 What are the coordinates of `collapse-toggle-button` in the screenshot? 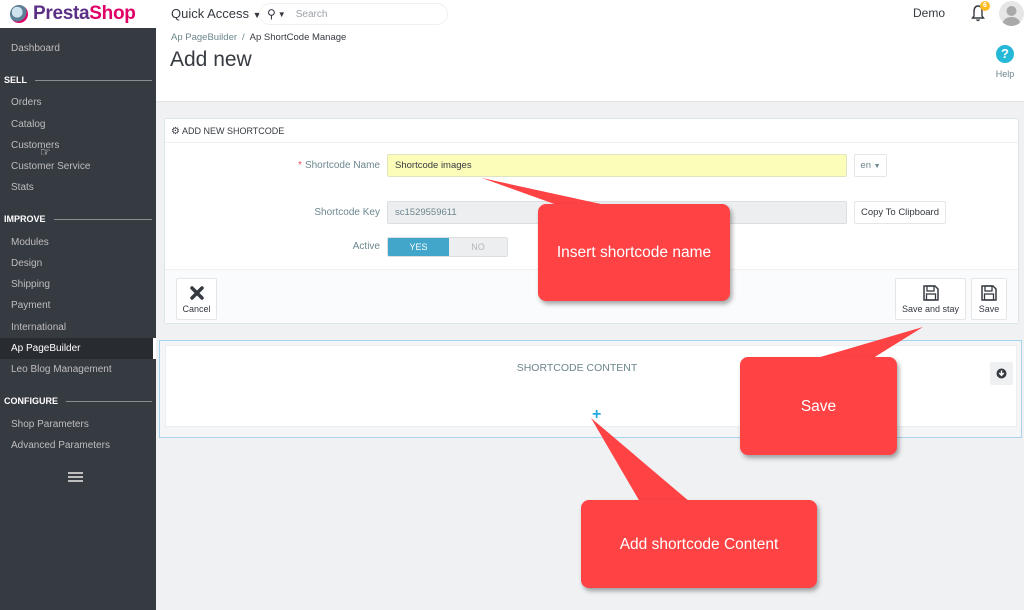 It's located at (1001, 373).